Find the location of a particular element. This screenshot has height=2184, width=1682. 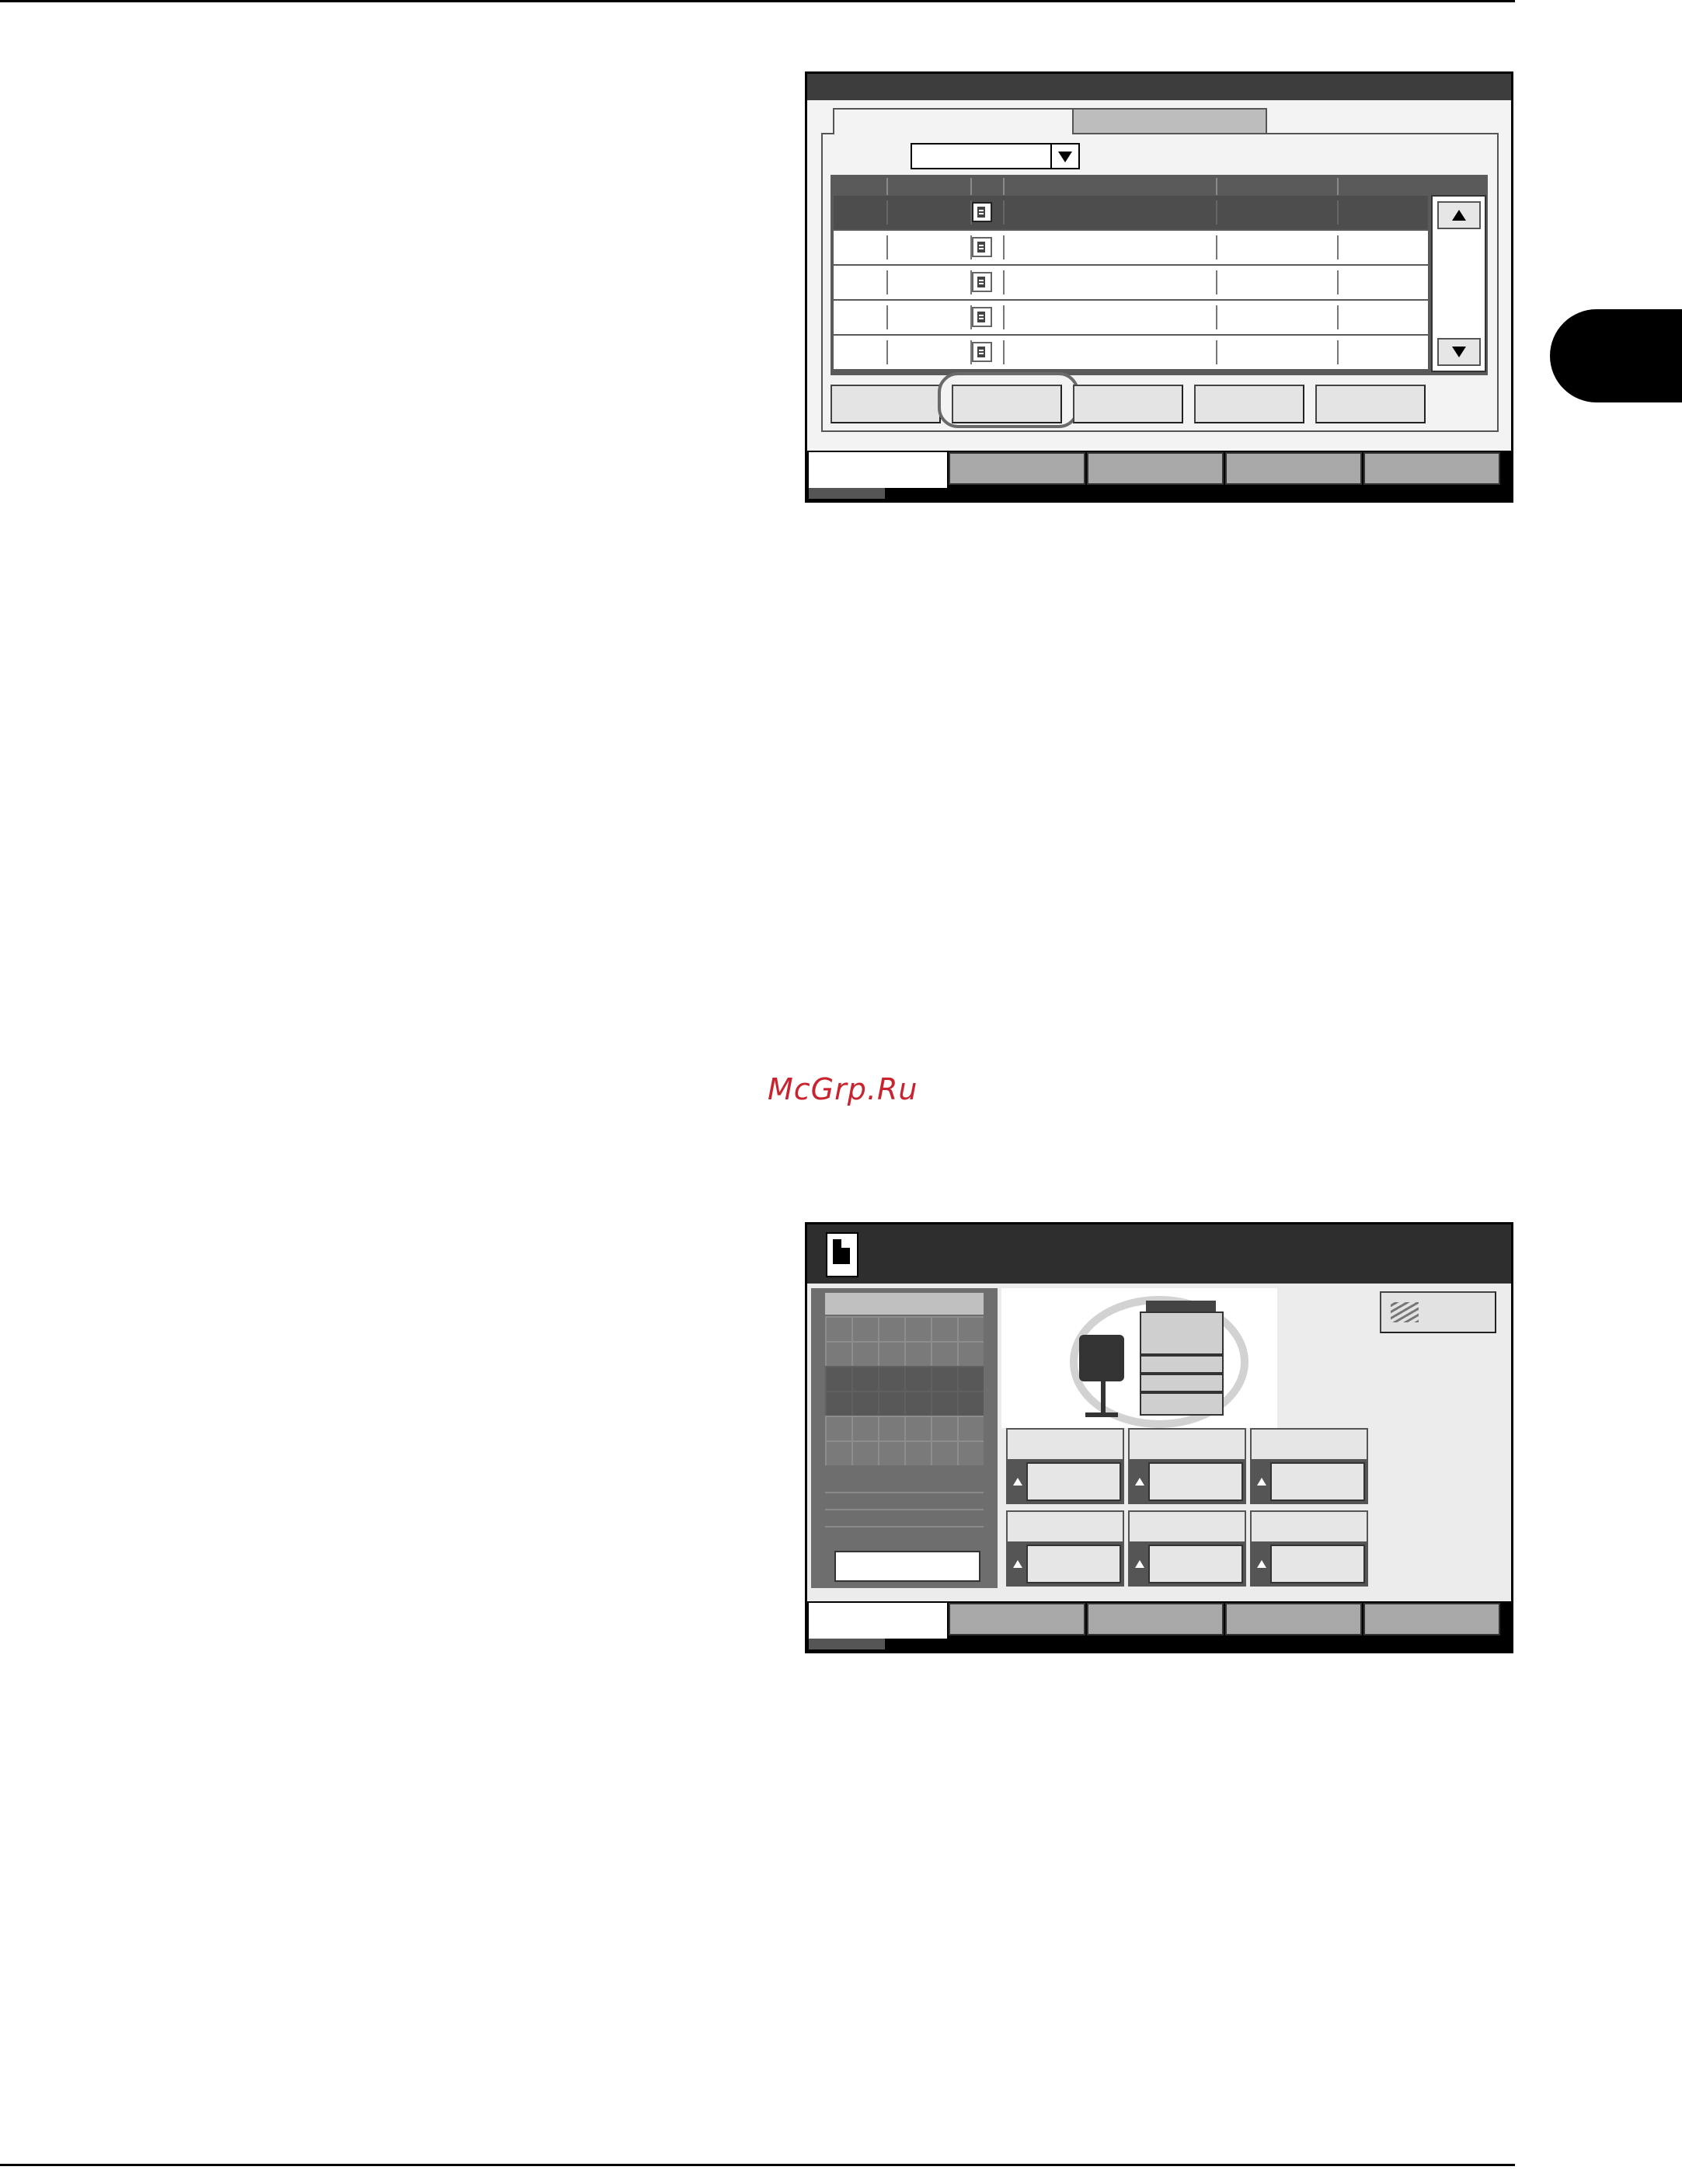

original-document-icon is located at coordinates (842, 1255).